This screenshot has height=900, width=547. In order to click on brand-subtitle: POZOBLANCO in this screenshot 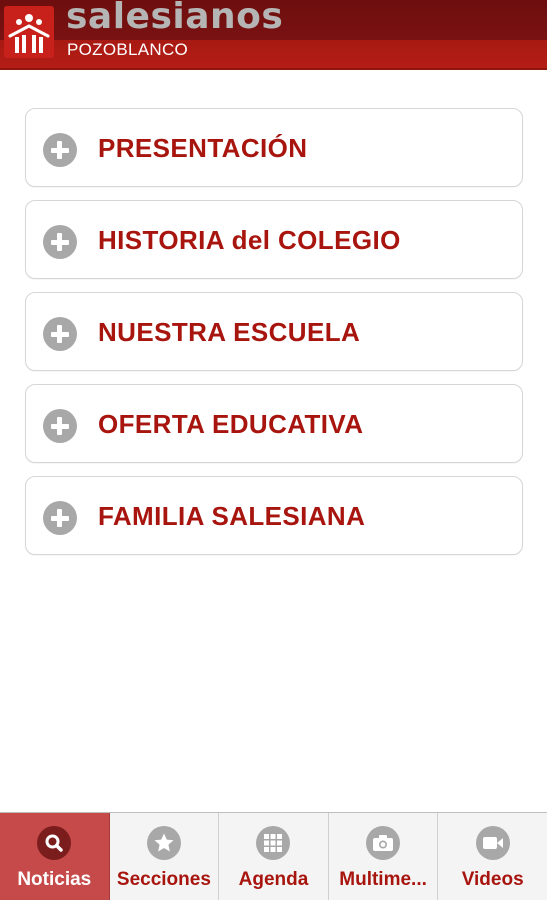, I will do `click(128, 49)`.